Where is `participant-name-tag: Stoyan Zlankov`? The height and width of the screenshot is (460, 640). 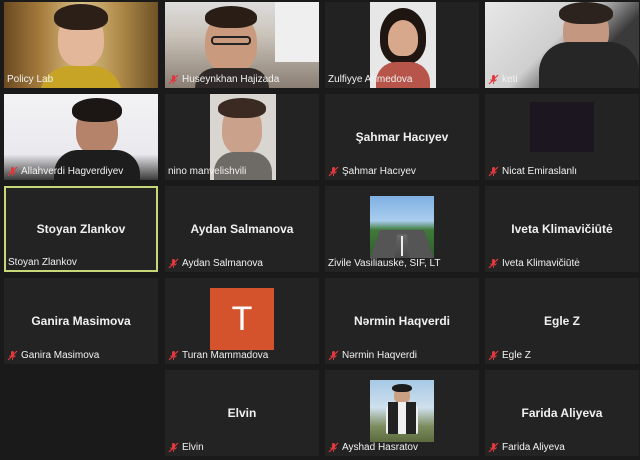 participant-name-tag: Stoyan Zlankov is located at coordinates (42, 262).